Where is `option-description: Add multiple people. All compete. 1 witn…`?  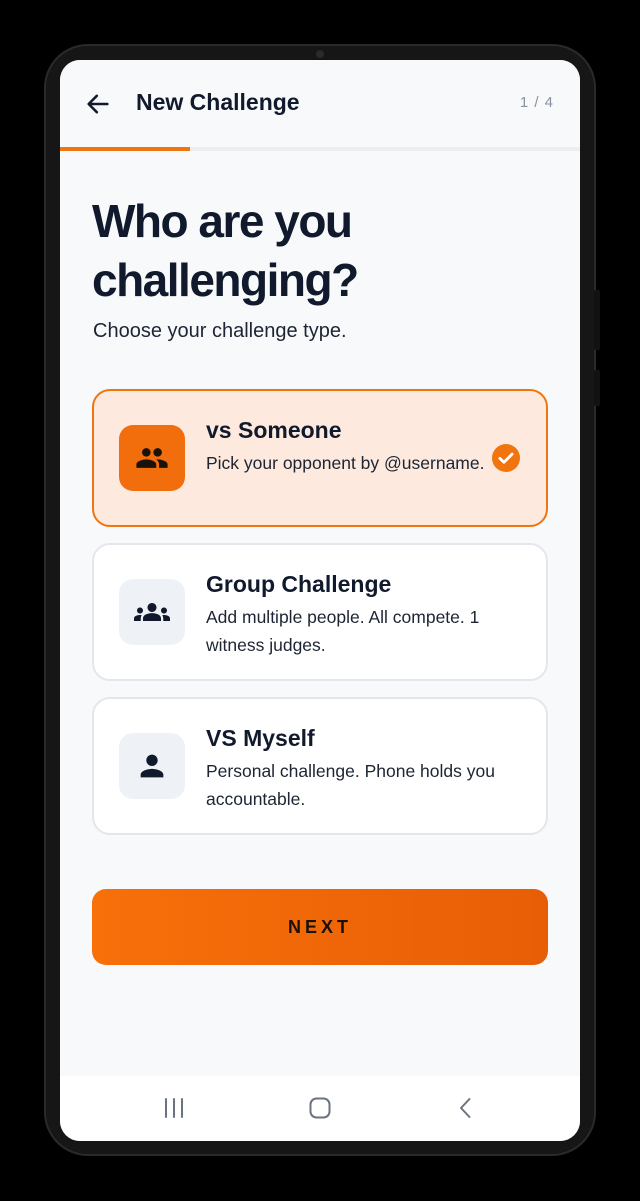
option-description: Add multiple people. All compete. 1 witn… is located at coordinates (343, 631).